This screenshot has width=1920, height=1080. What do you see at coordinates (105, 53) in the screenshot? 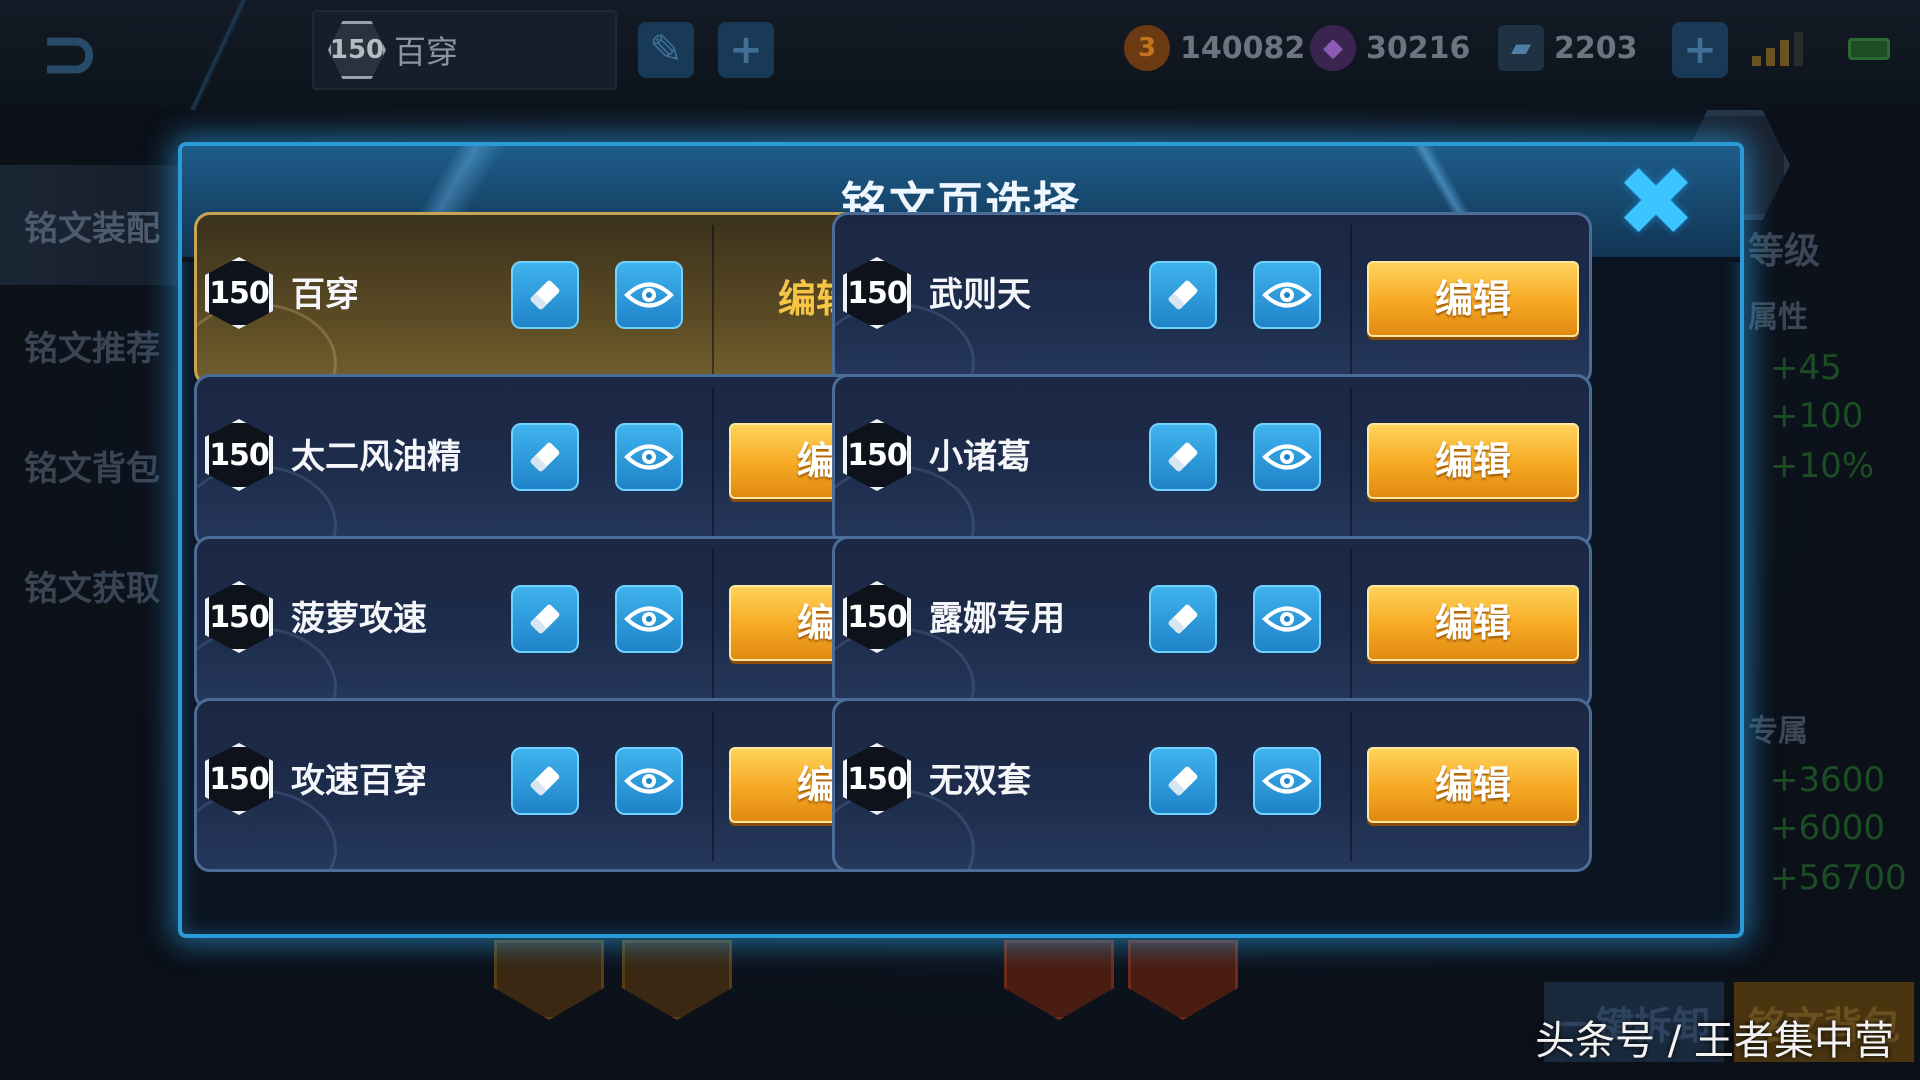
I see `back-button: ⊃` at bounding box center [105, 53].